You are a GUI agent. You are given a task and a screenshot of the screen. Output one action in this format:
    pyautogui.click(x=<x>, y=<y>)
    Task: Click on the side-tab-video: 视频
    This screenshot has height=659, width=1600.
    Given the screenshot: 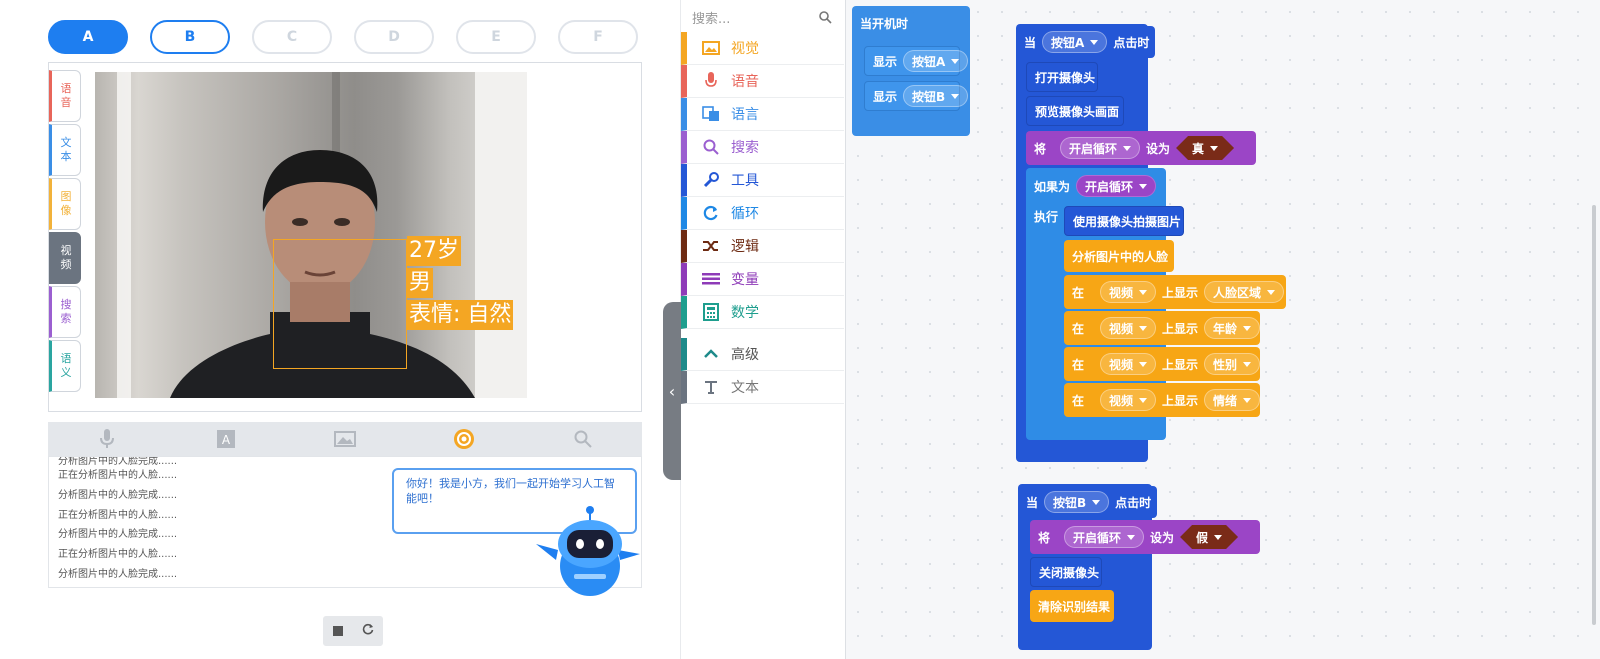 What is the action you would take?
    pyautogui.click(x=65, y=258)
    